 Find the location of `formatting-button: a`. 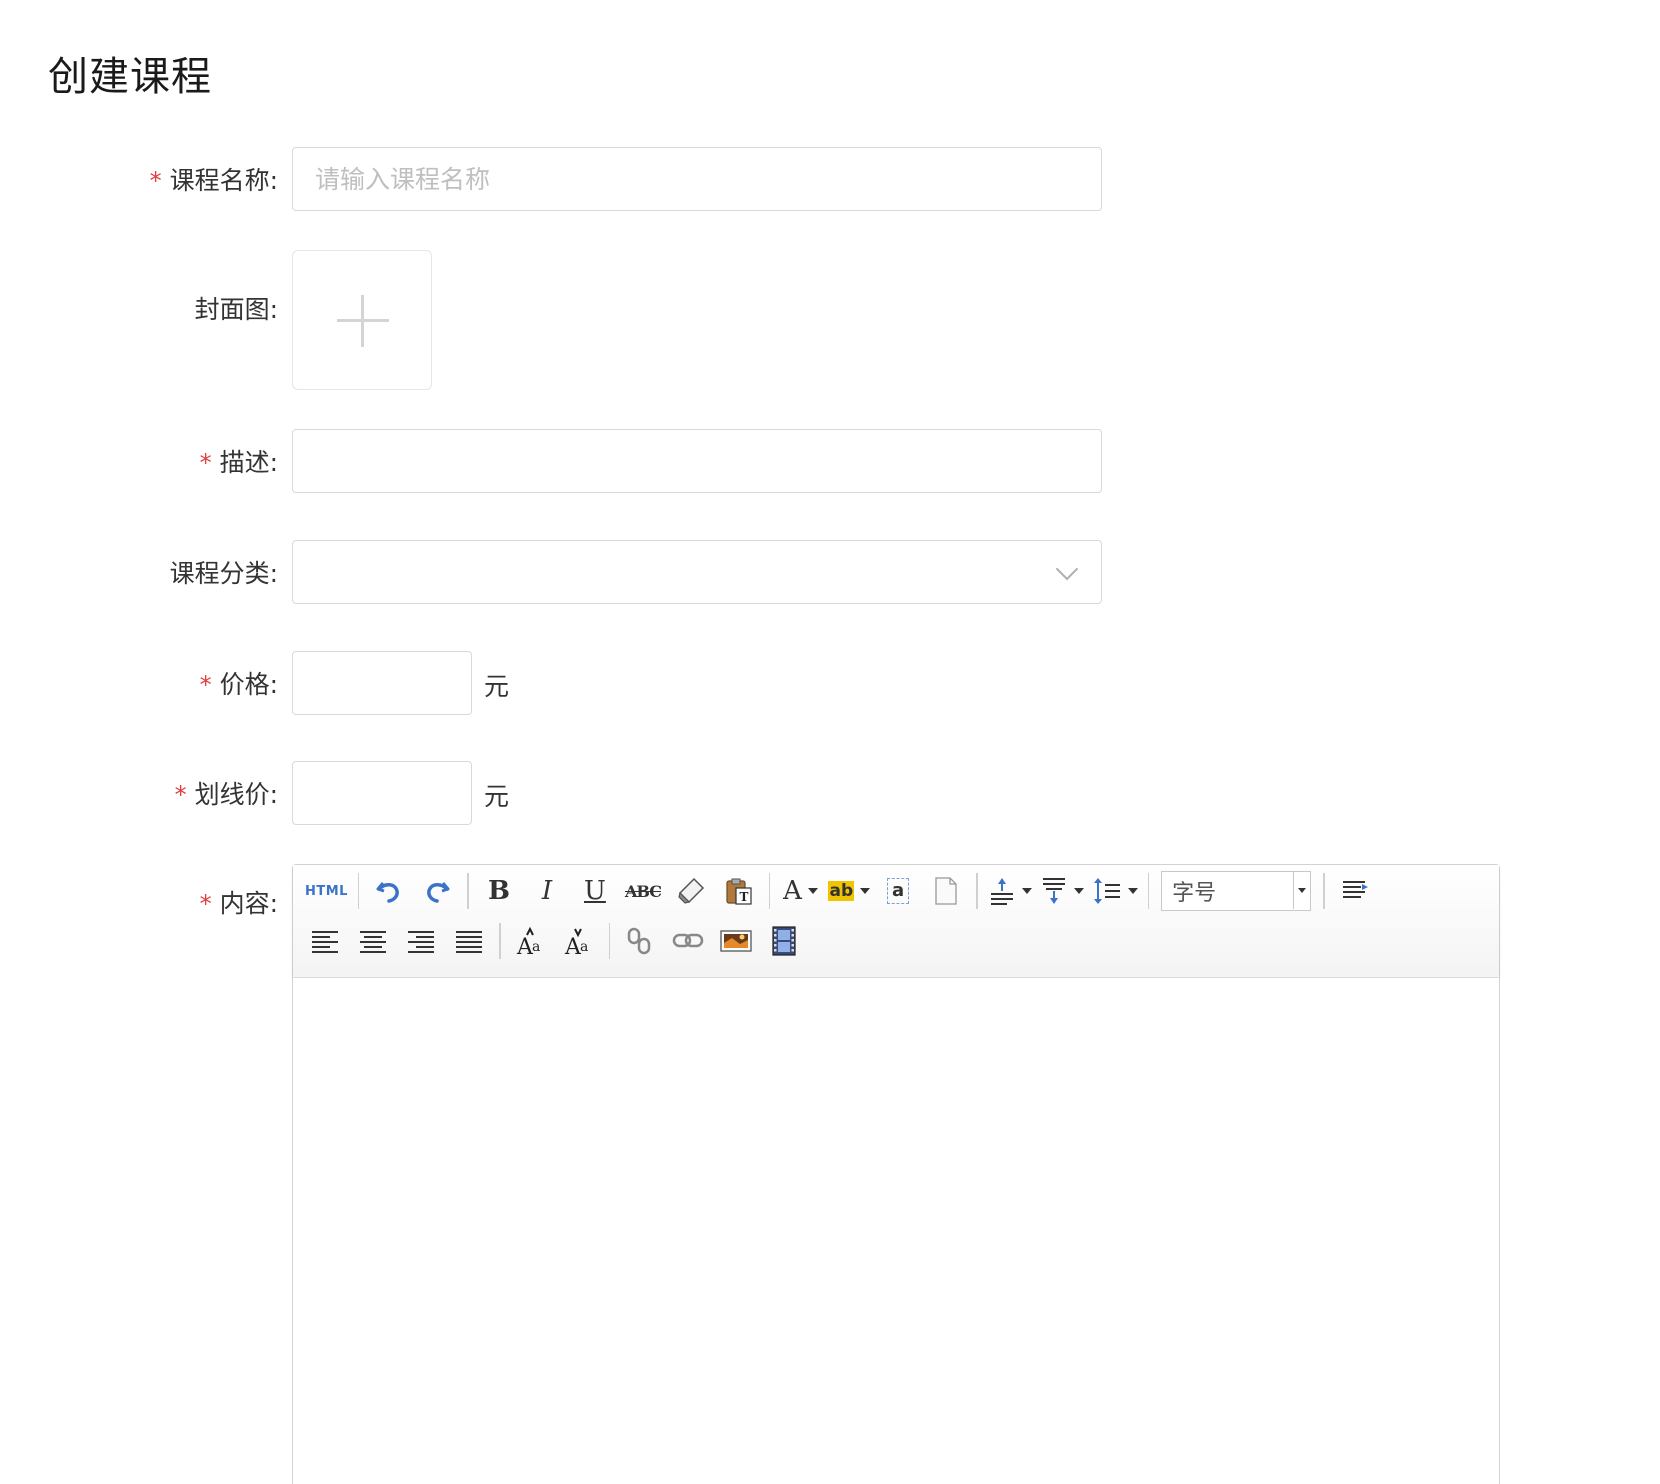

formatting-button: a is located at coordinates (898, 891).